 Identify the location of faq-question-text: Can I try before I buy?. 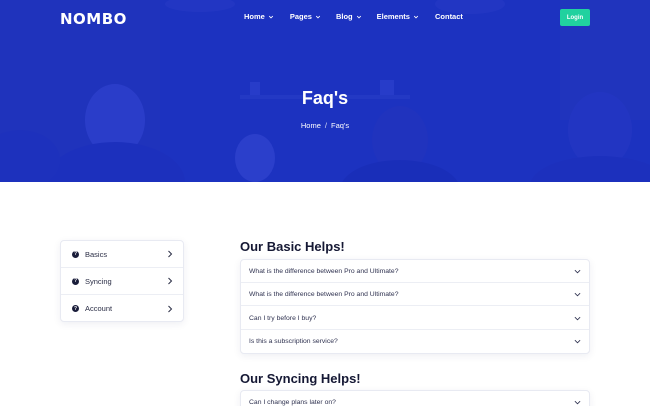
(283, 318).